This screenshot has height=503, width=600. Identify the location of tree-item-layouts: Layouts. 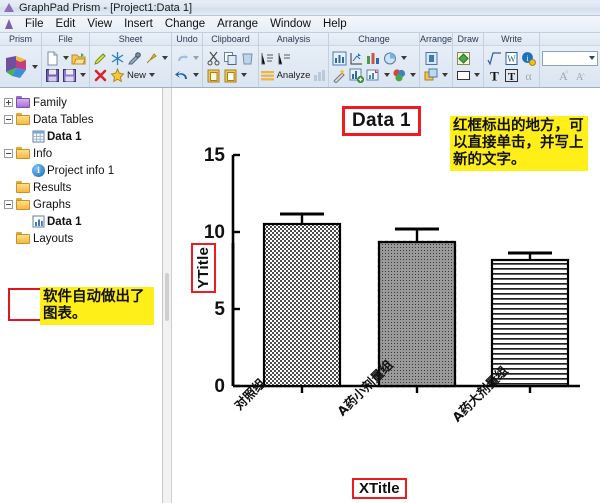
(83, 238).